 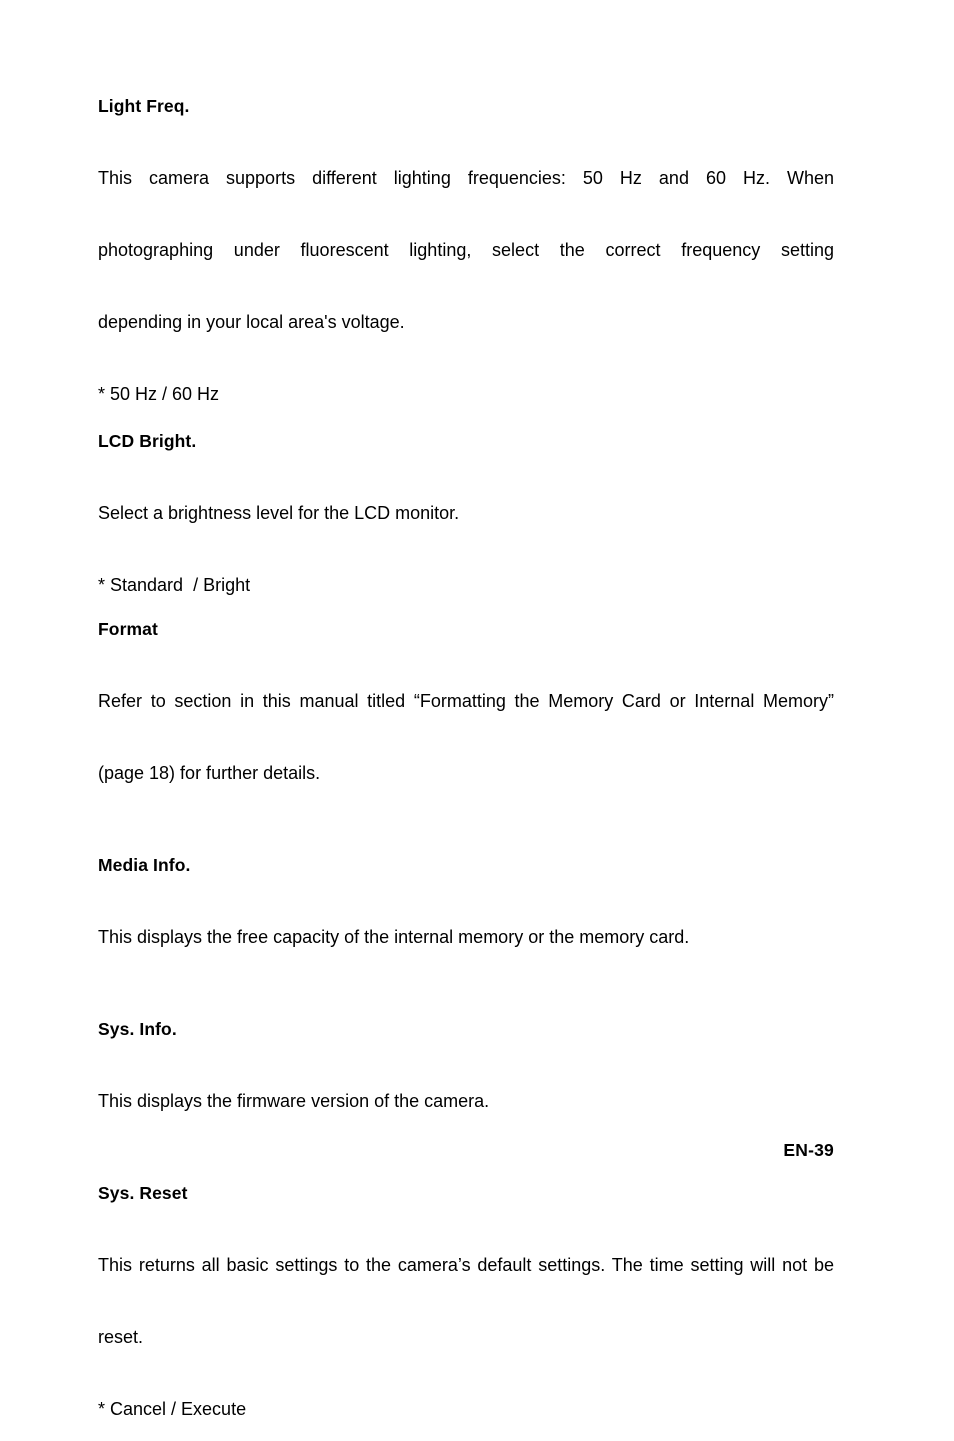 What do you see at coordinates (144, 865) in the screenshot?
I see `section-heading: Media Info.` at bounding box center [144, 865].